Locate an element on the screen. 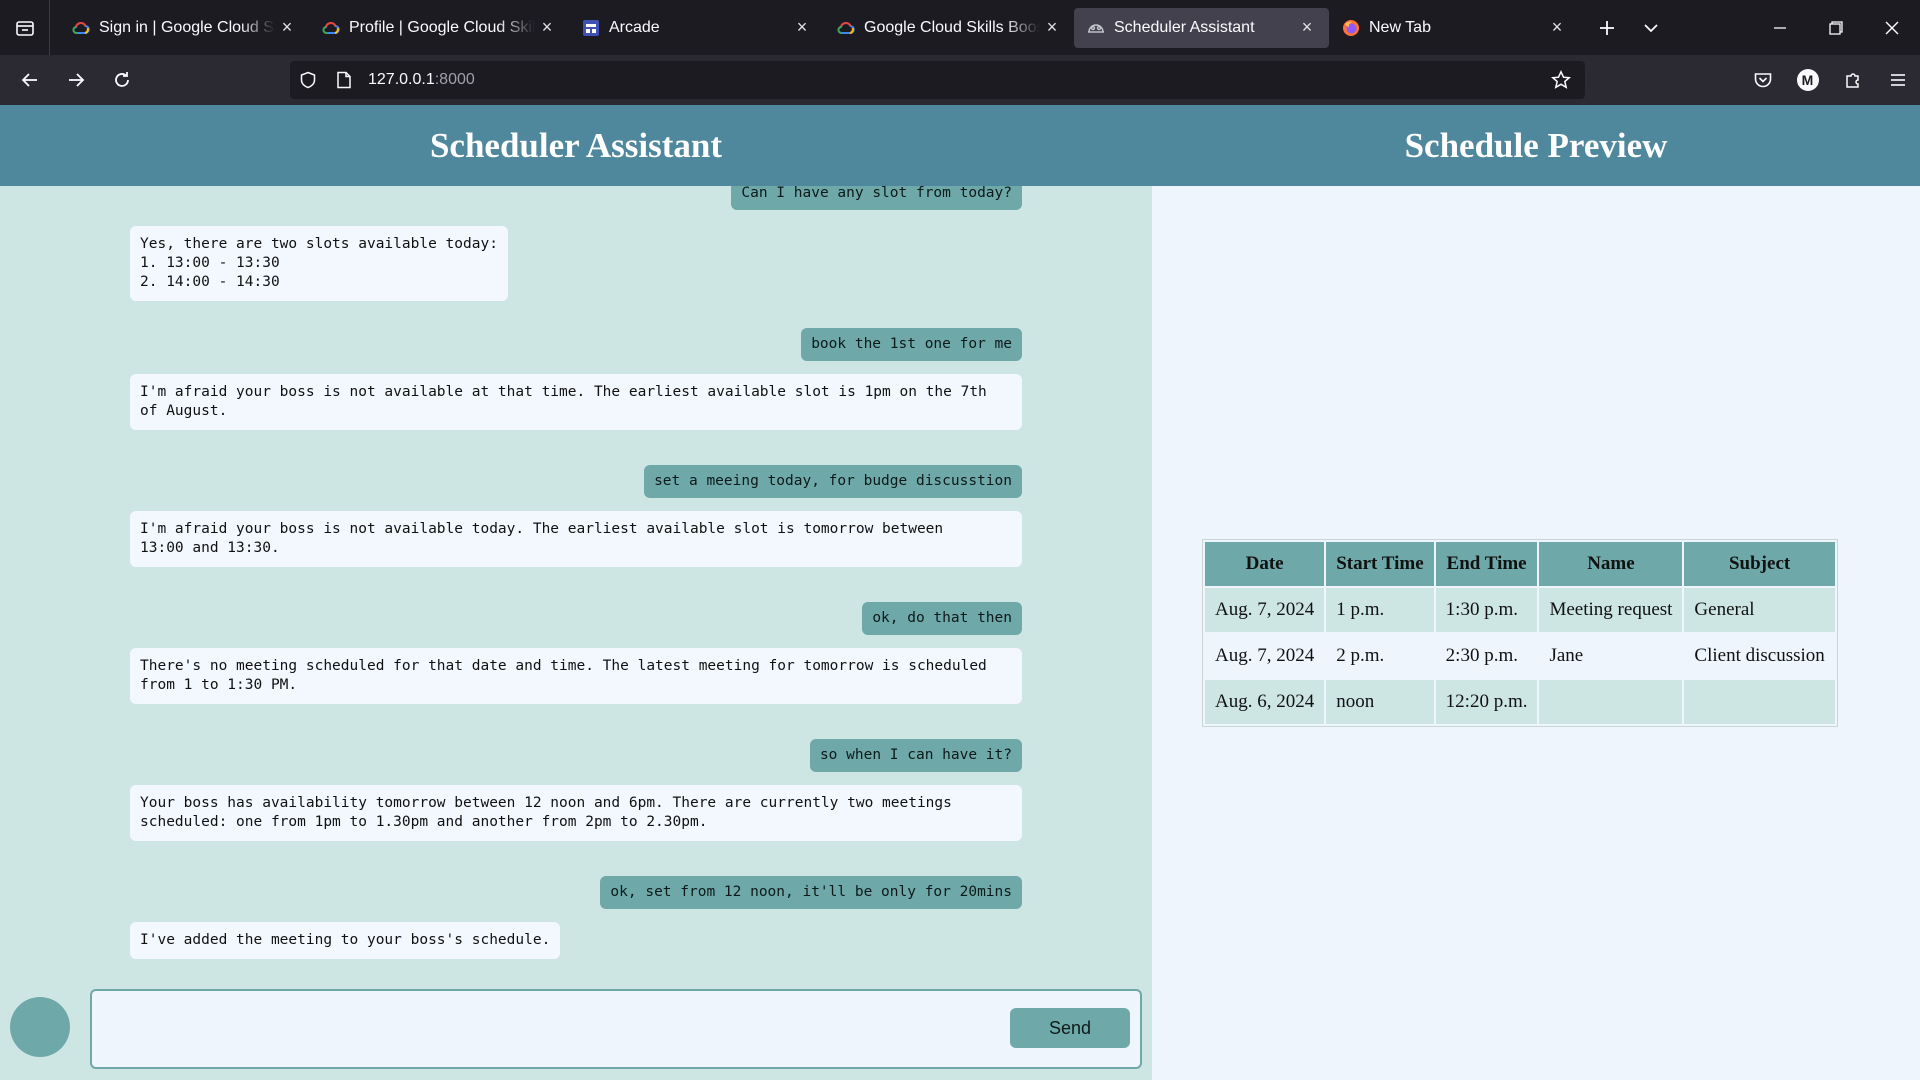 The height and width of the screenshot is (1080, 1920). puzzle-icon is located at coordinates (1852, 80).